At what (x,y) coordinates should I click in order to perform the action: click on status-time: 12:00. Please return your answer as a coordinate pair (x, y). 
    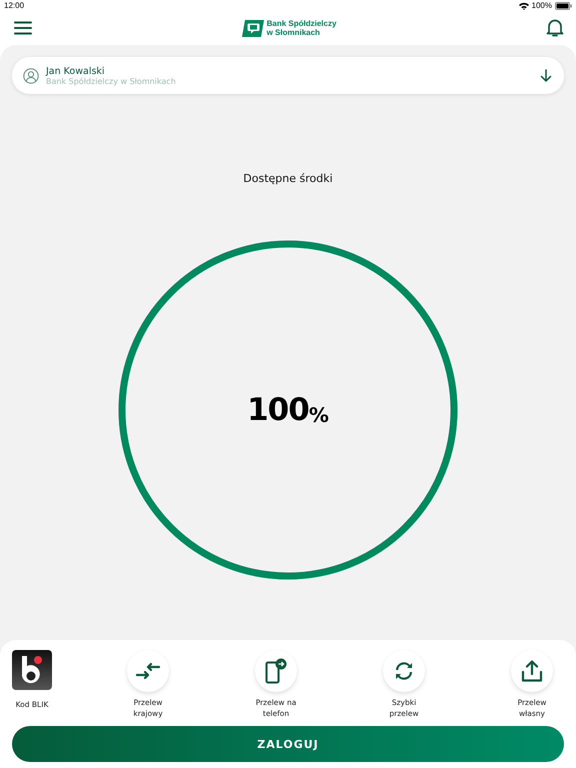
    Looking at the image, I should click on (14, 5).